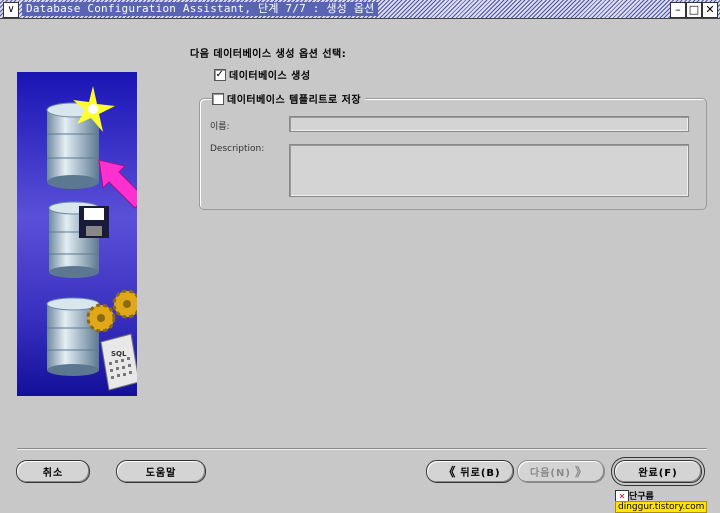 Image resolution: width=720 pixels, height=513 pixels. What do you see at coordinates (489, 124) in the screenshot?
I see `template-name-field` at bounding box center [489, 124].